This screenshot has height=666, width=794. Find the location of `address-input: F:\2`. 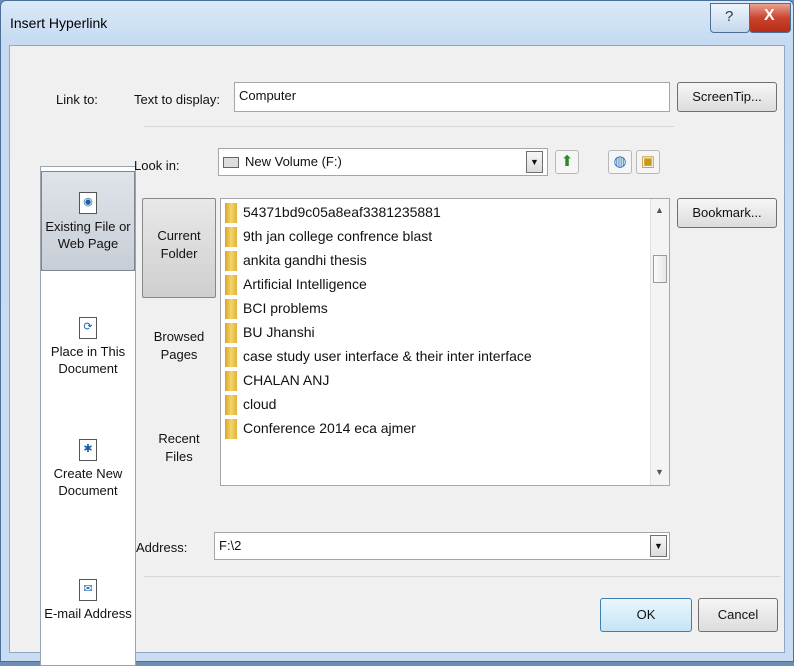

address-input: F:\2 is located at coordinates (442, 546).